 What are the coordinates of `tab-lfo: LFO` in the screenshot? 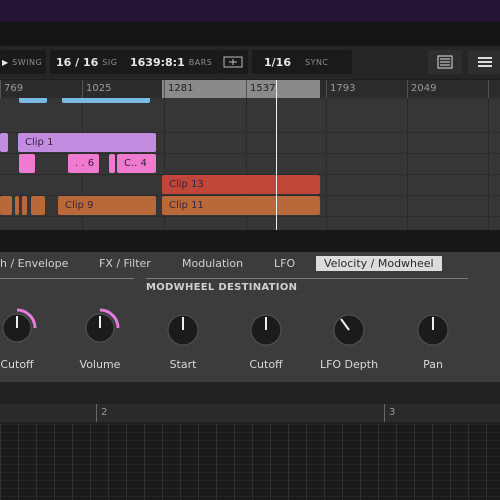 It's located at (284, 263).